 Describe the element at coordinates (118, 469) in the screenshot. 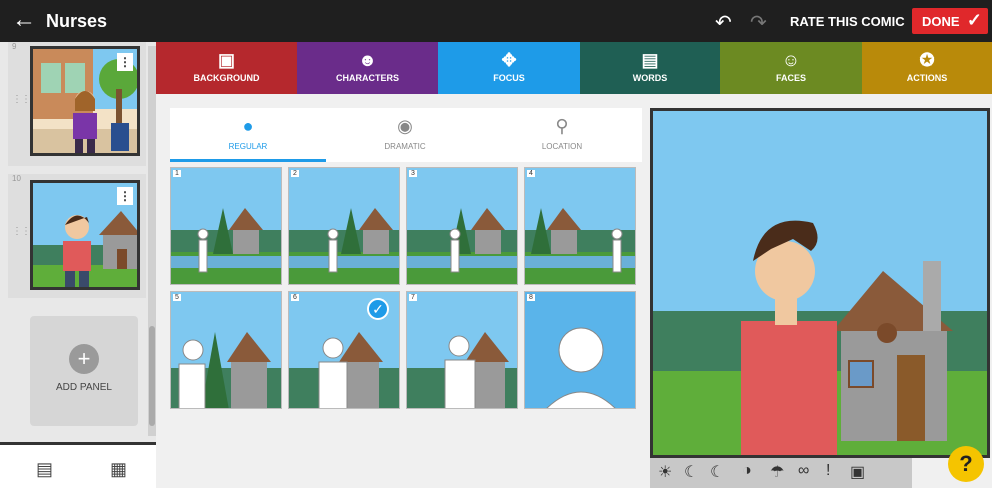

I see `grid-layout-icon: ▦` at that location.